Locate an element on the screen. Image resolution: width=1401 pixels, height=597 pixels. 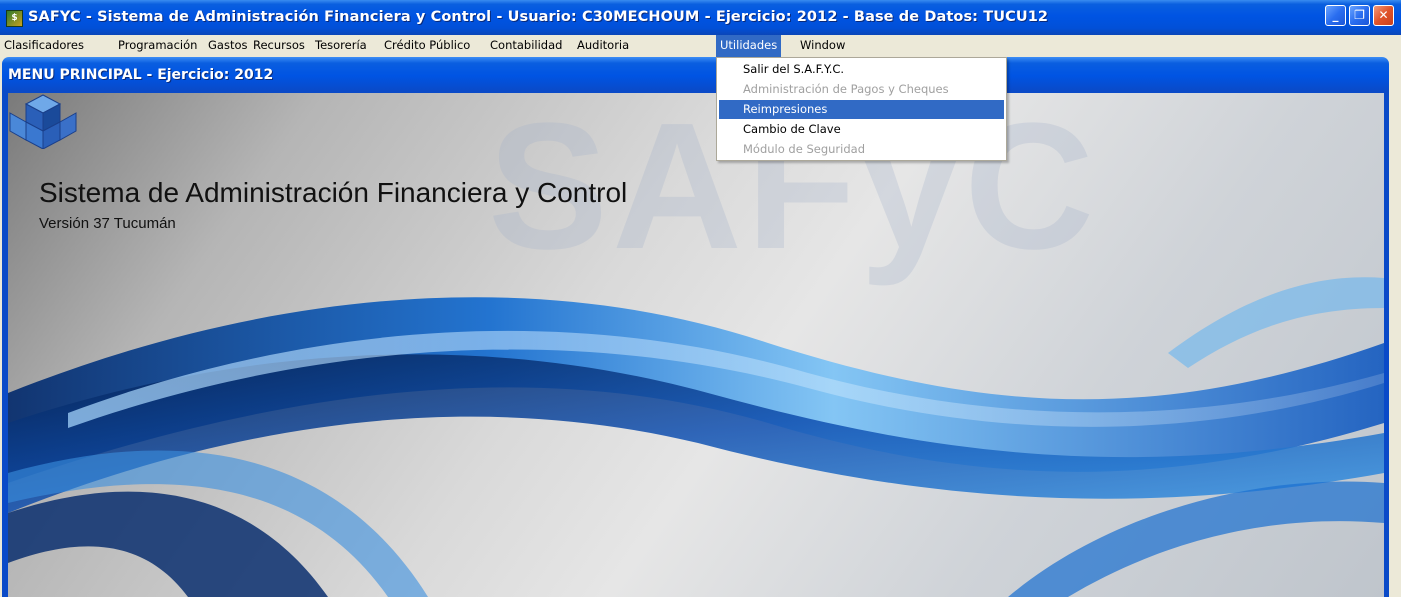
menu-window: Window is located at coordinates (822, 46).